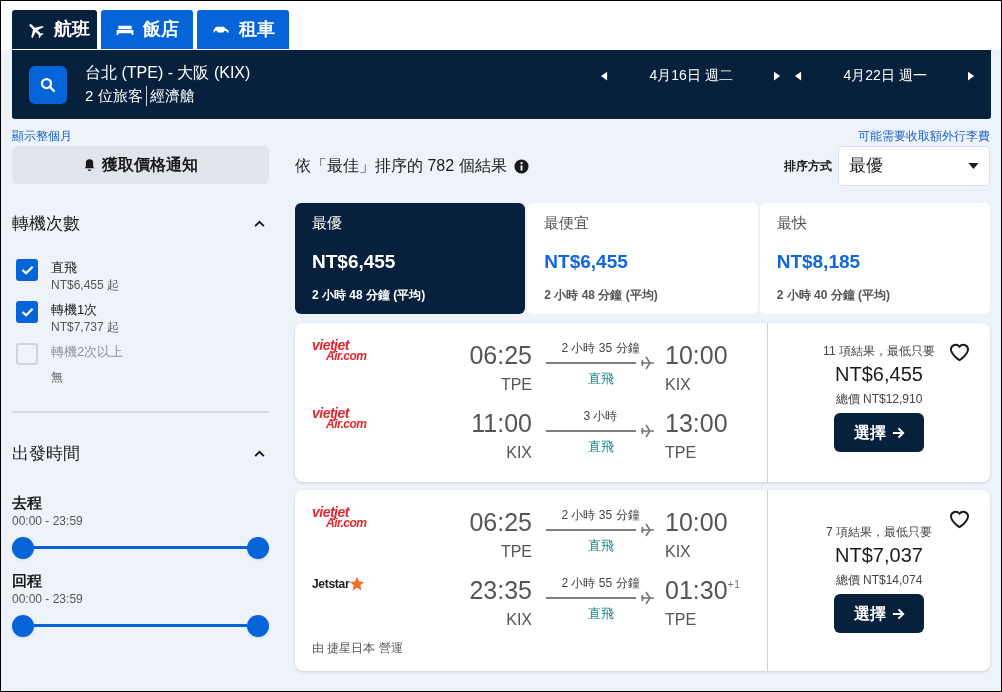  I want to click on sort-tab: 最優 NT$6,455 2 小時 48 分鐘 (平均), so click(410, 258).